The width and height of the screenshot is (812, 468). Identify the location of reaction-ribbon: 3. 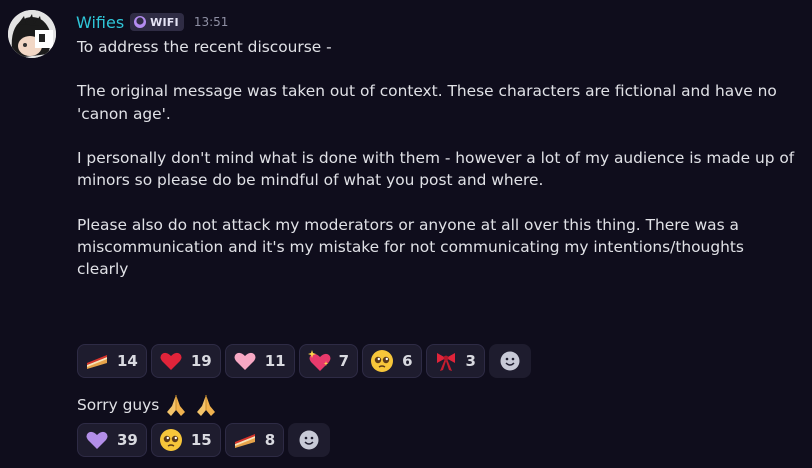
(455, 361).